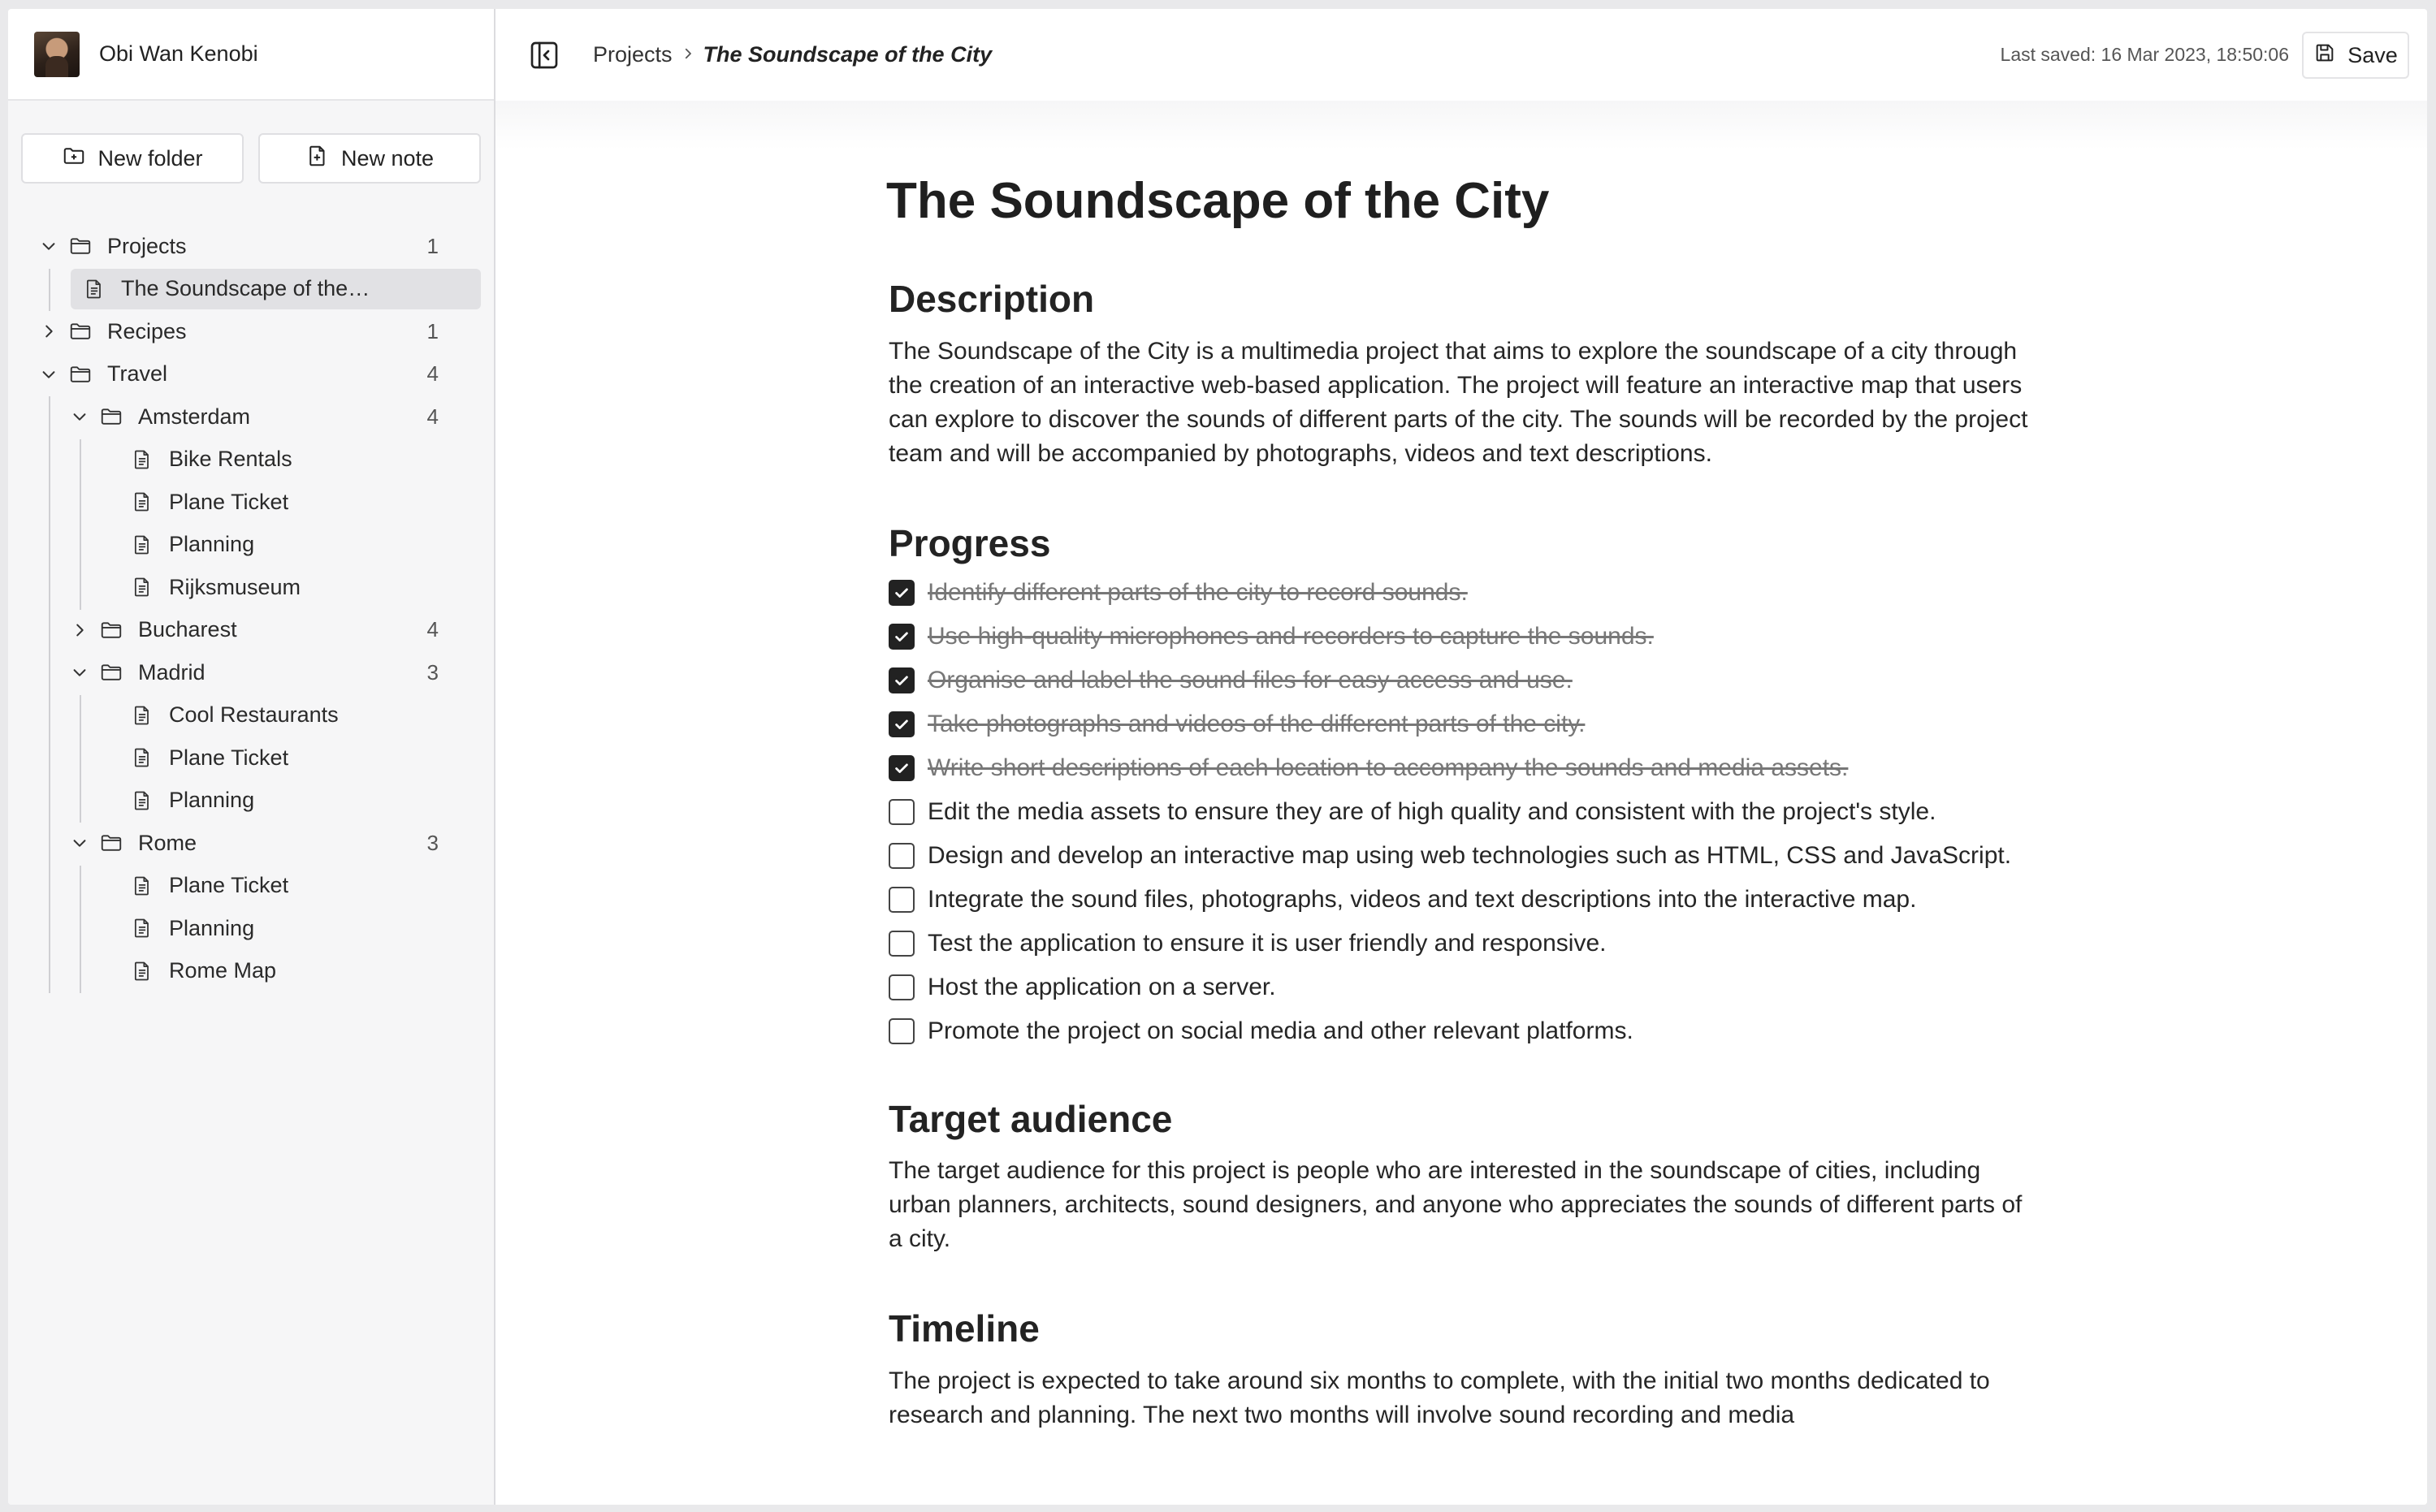 The width and height of the screenshot is (2436, 1512). What do you see at coordinates (1102, 987) in the screenshot?
I see `task-text: Host the application on a server.` at bounding box center [1102, 987].